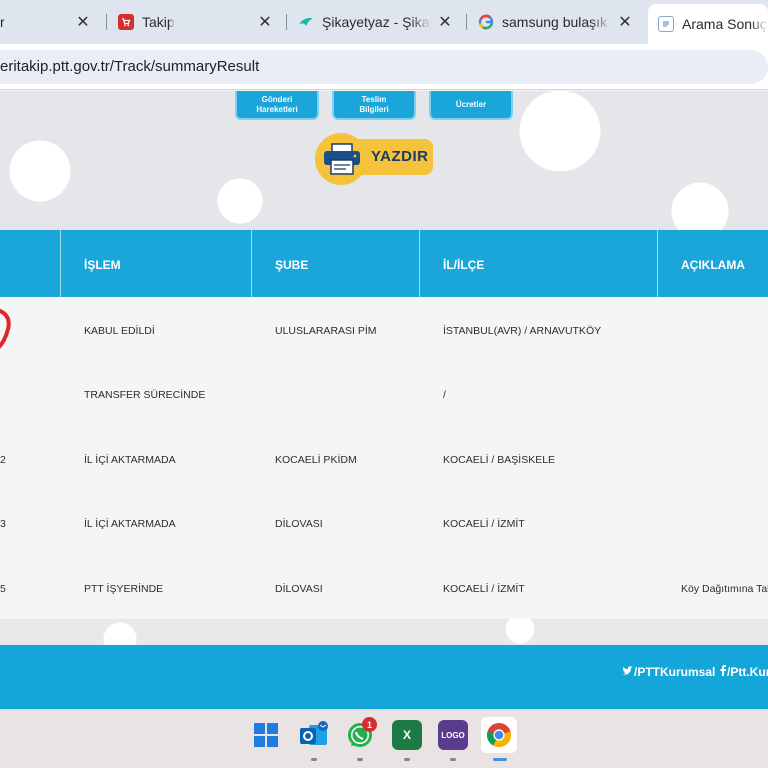  Describe the element at coordinates (747, 672) in the screenshot. I see `facebook-handle: /Ptt.Kur` at that location.